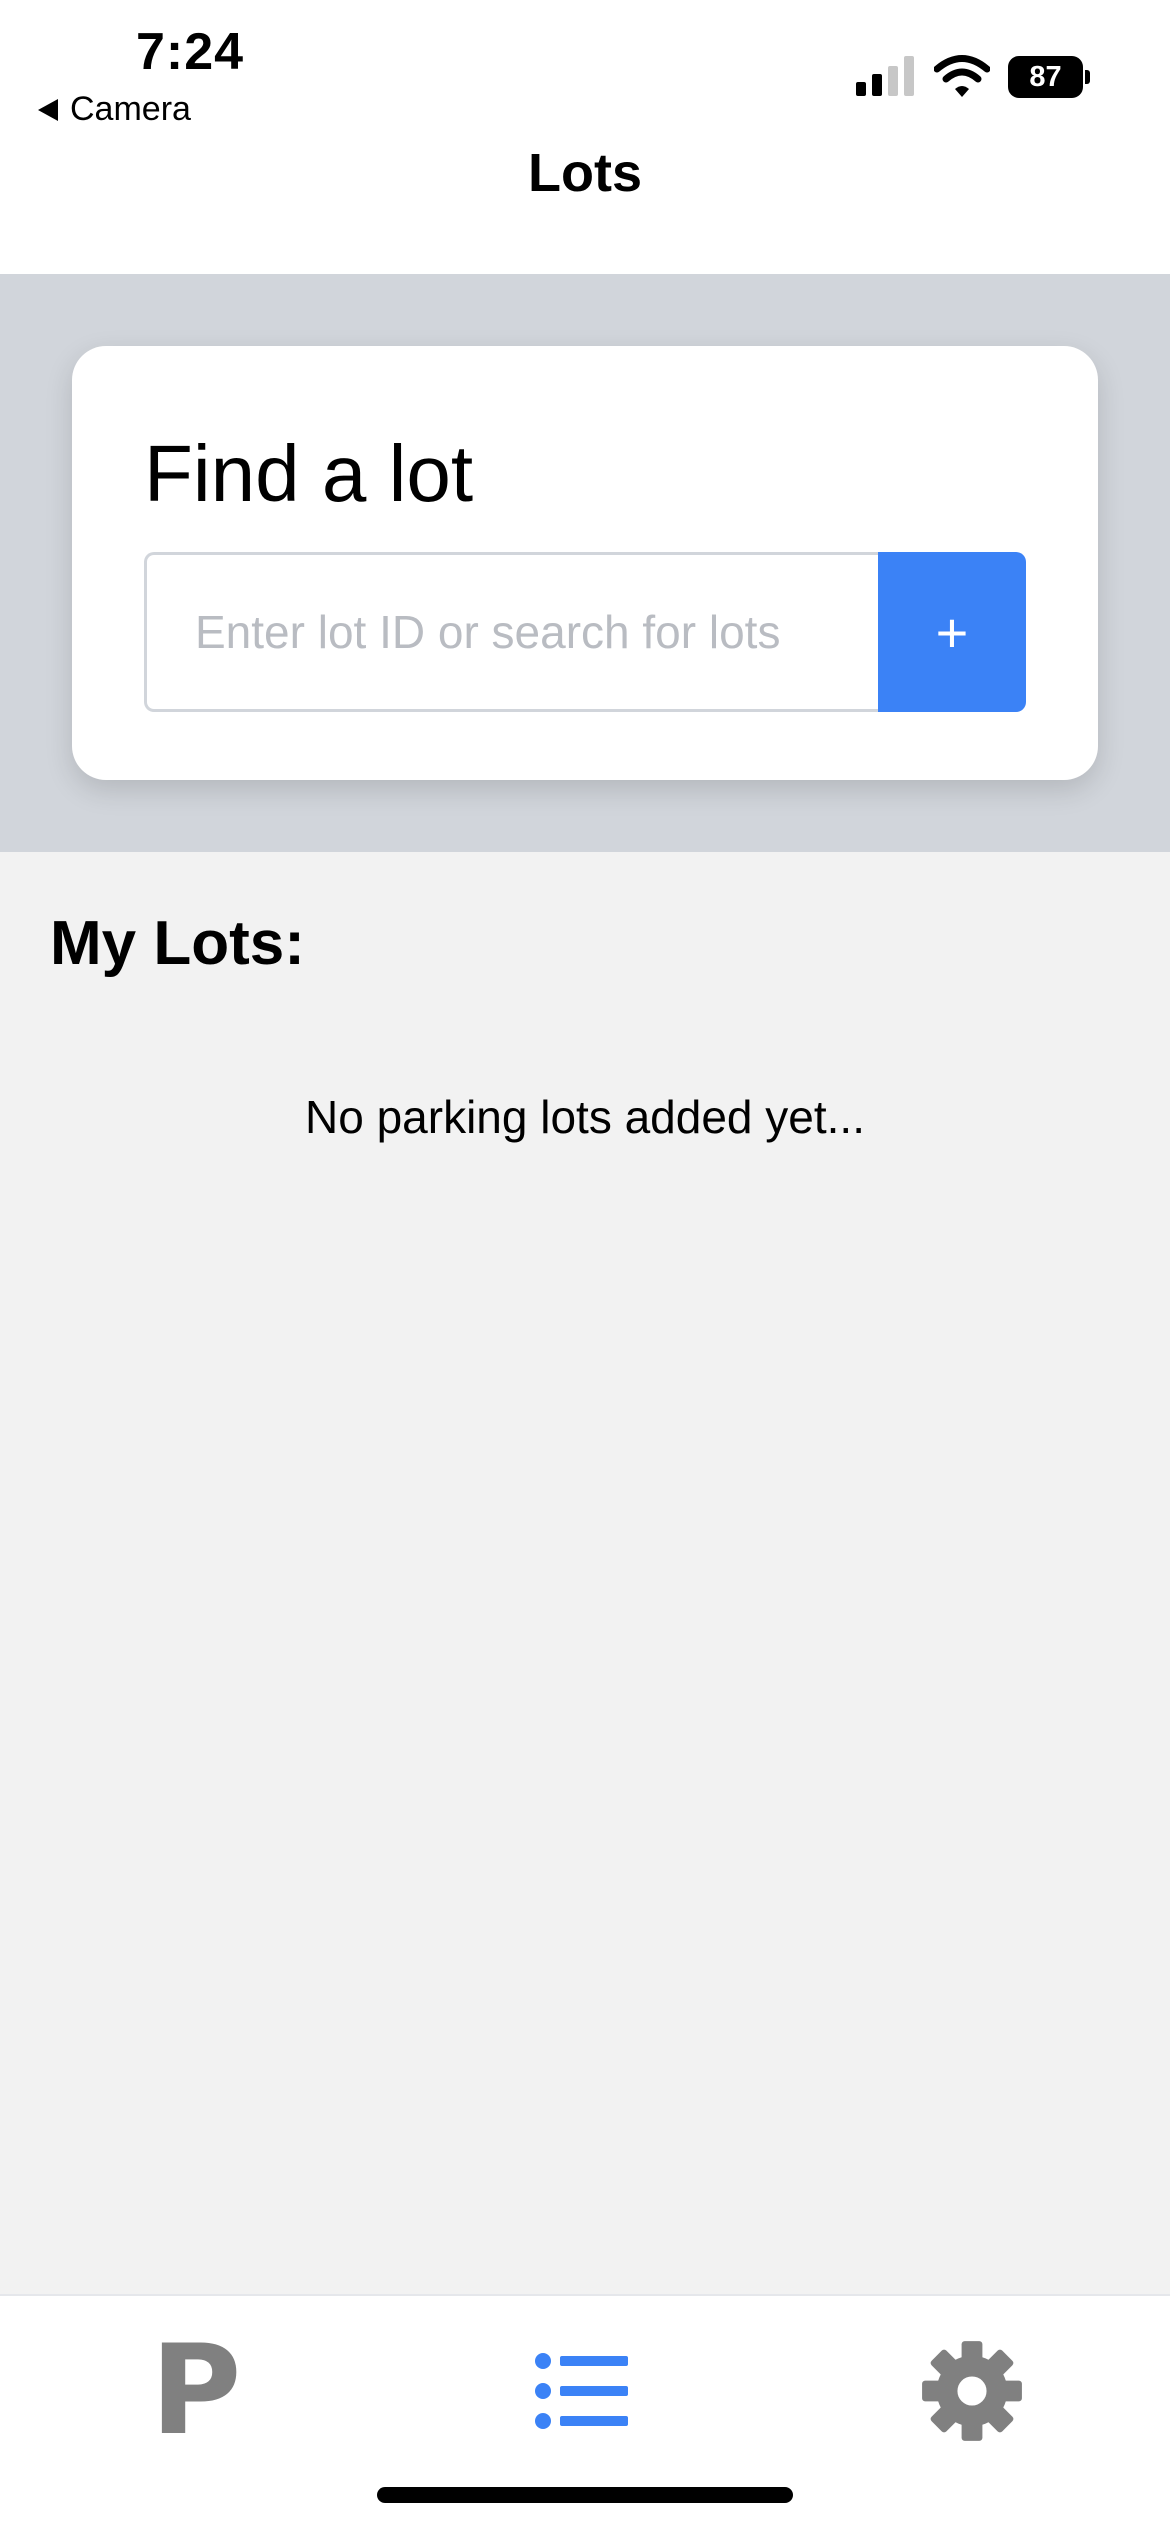  I want to click on tab-lots, so click(582, 2391).